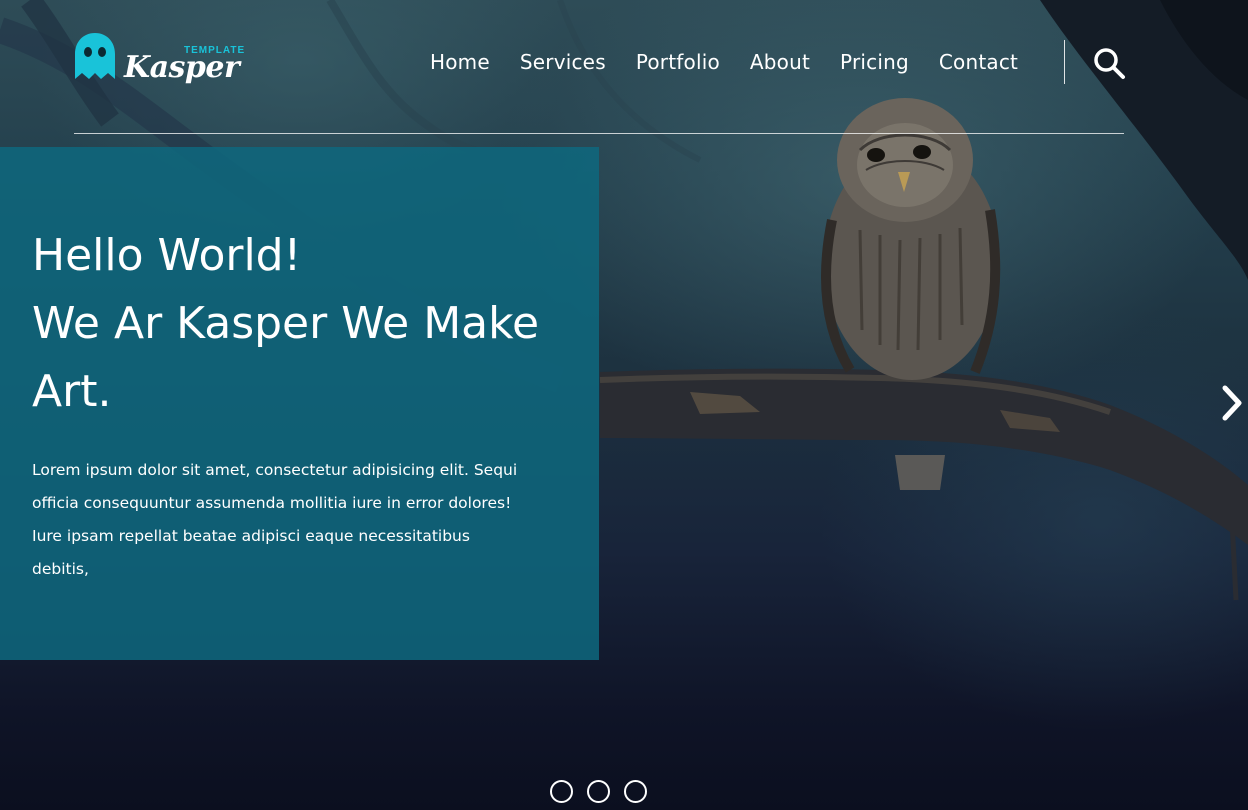  I want to click on hero-headline: Hello World! We Ar Kasper We Make Art., so click(302, 324).